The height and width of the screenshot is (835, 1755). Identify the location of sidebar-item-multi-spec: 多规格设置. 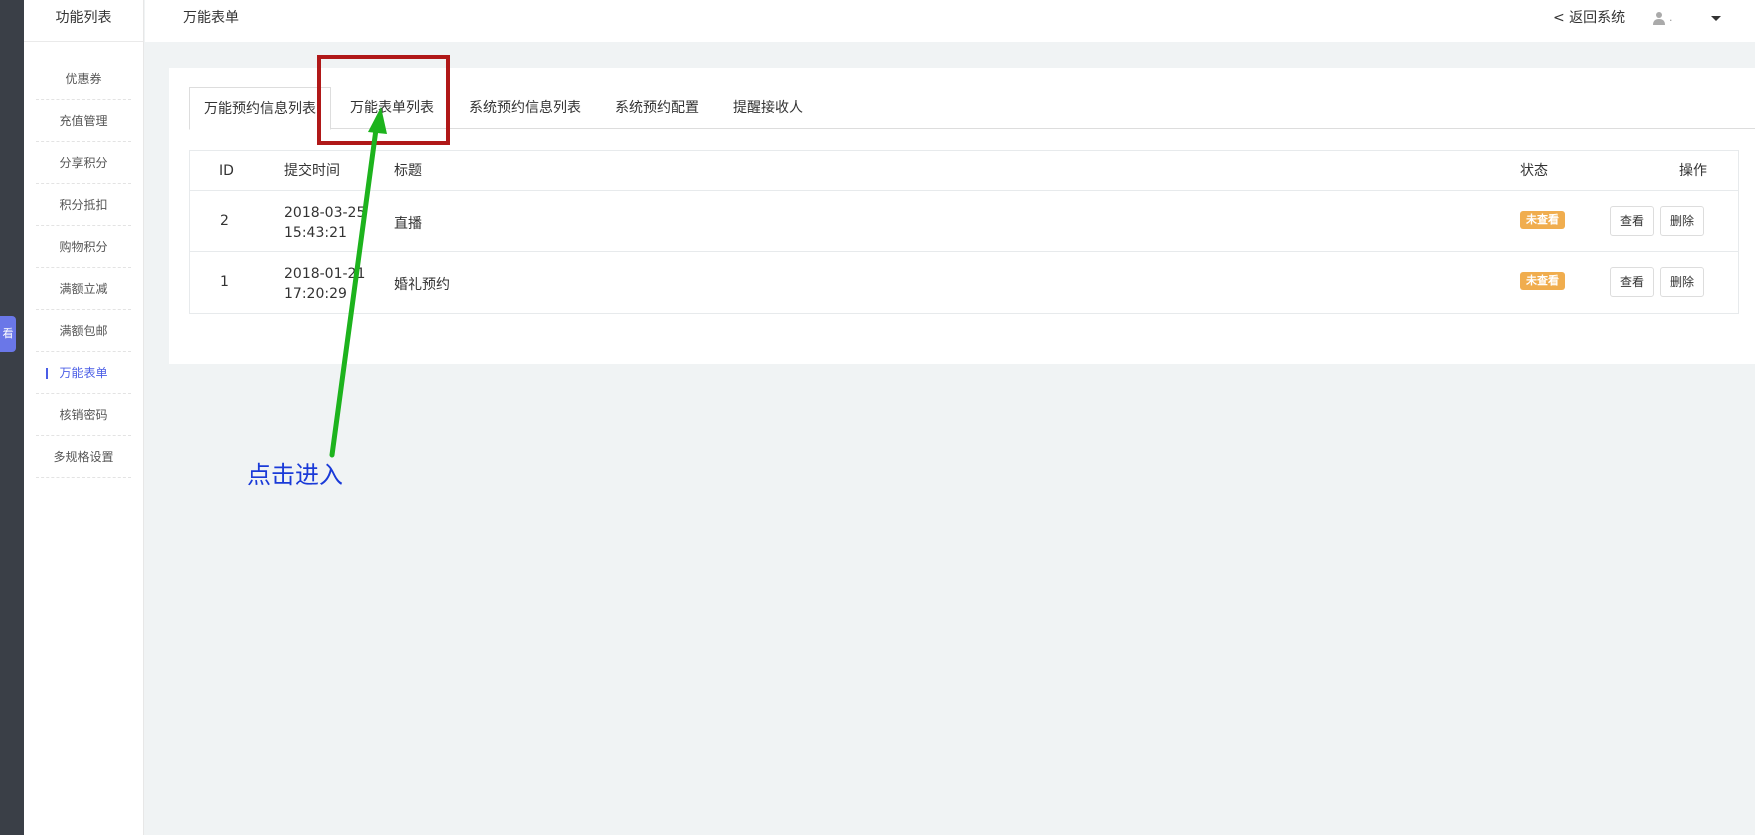
(83, 457).